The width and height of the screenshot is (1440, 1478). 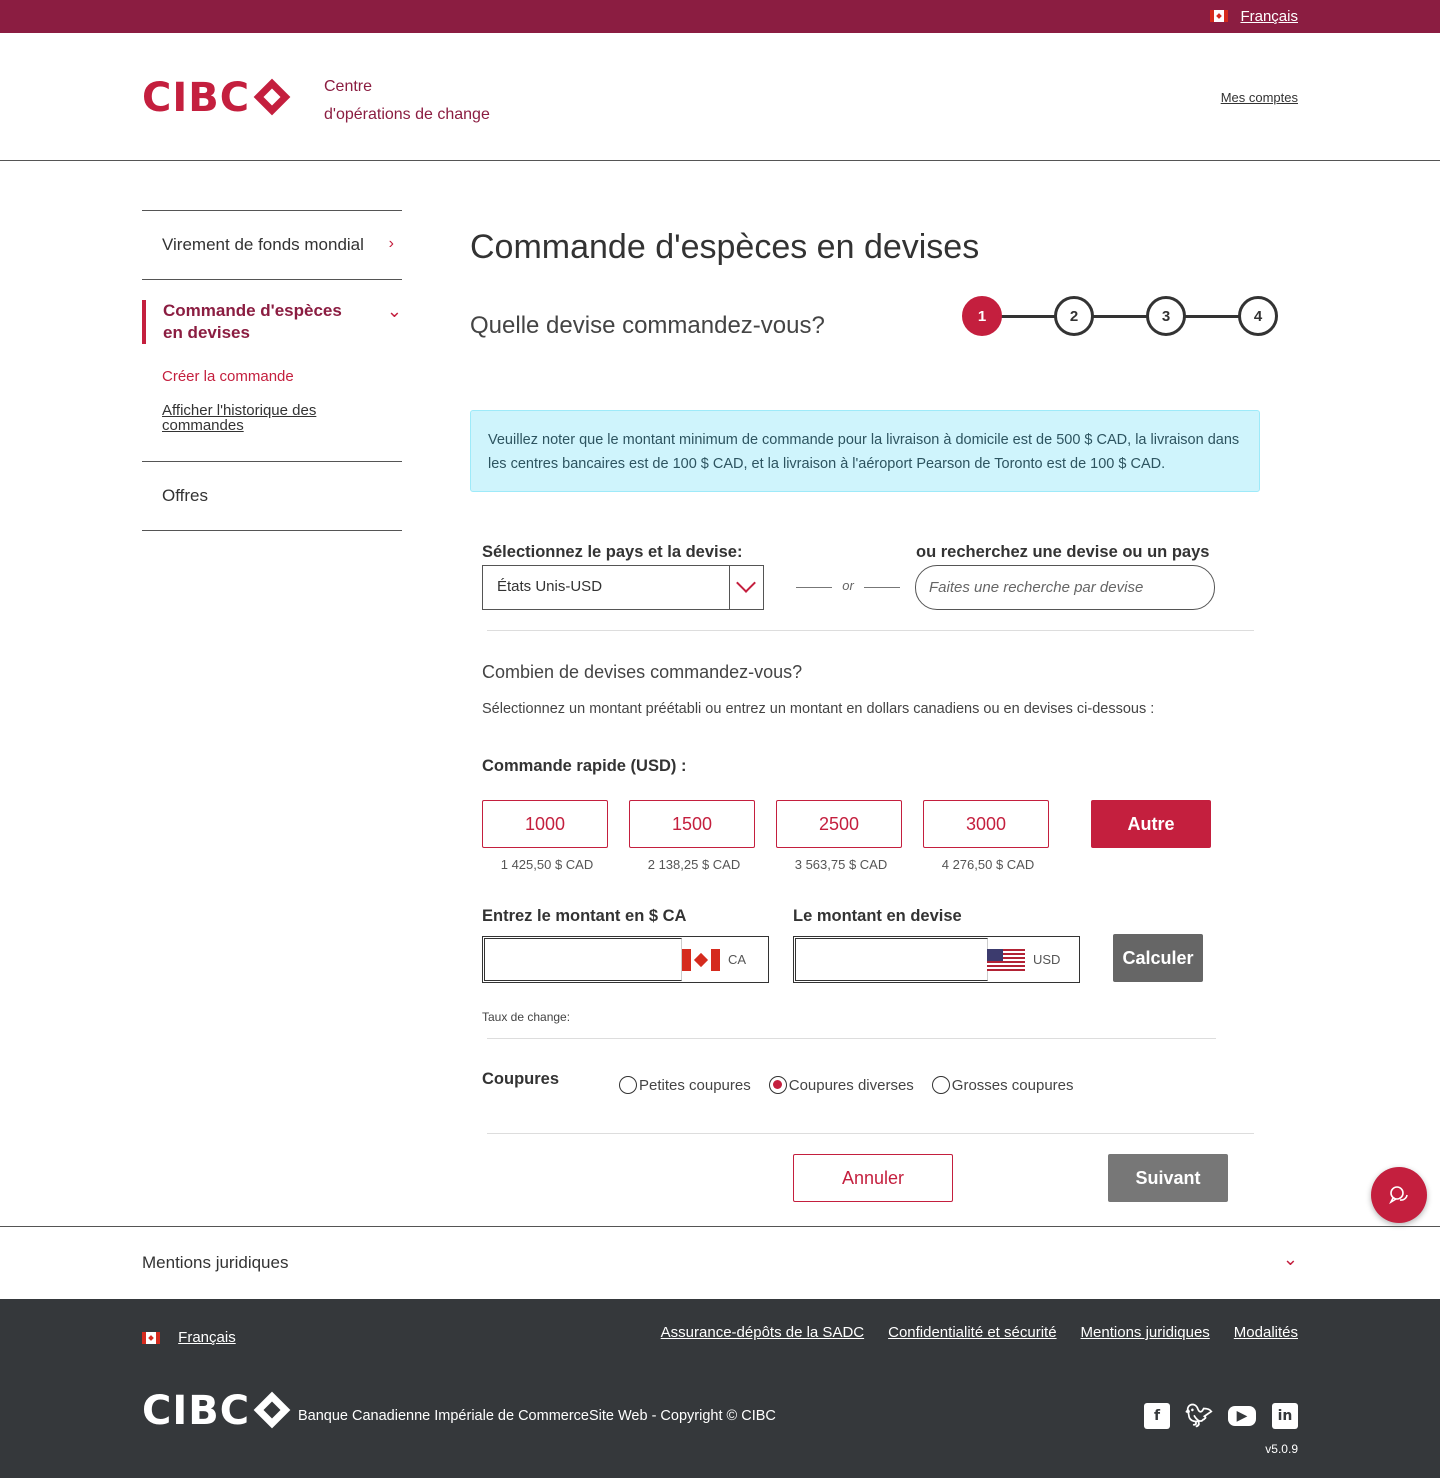 I want to click on cancel-button: Annuler, so click(x=873, y=1178).